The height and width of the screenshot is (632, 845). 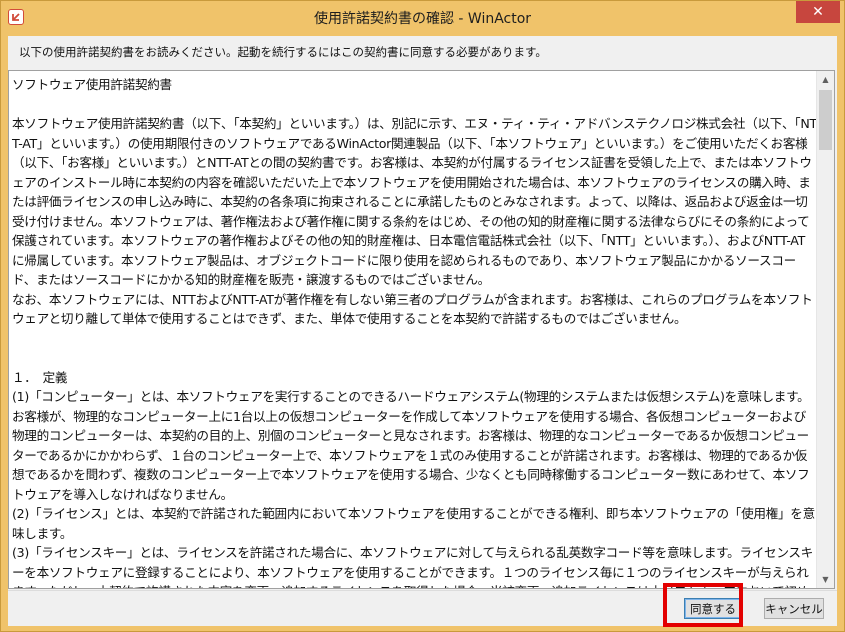 I want to click on cancel-button: キャンセル, so click(x=794, y=608).